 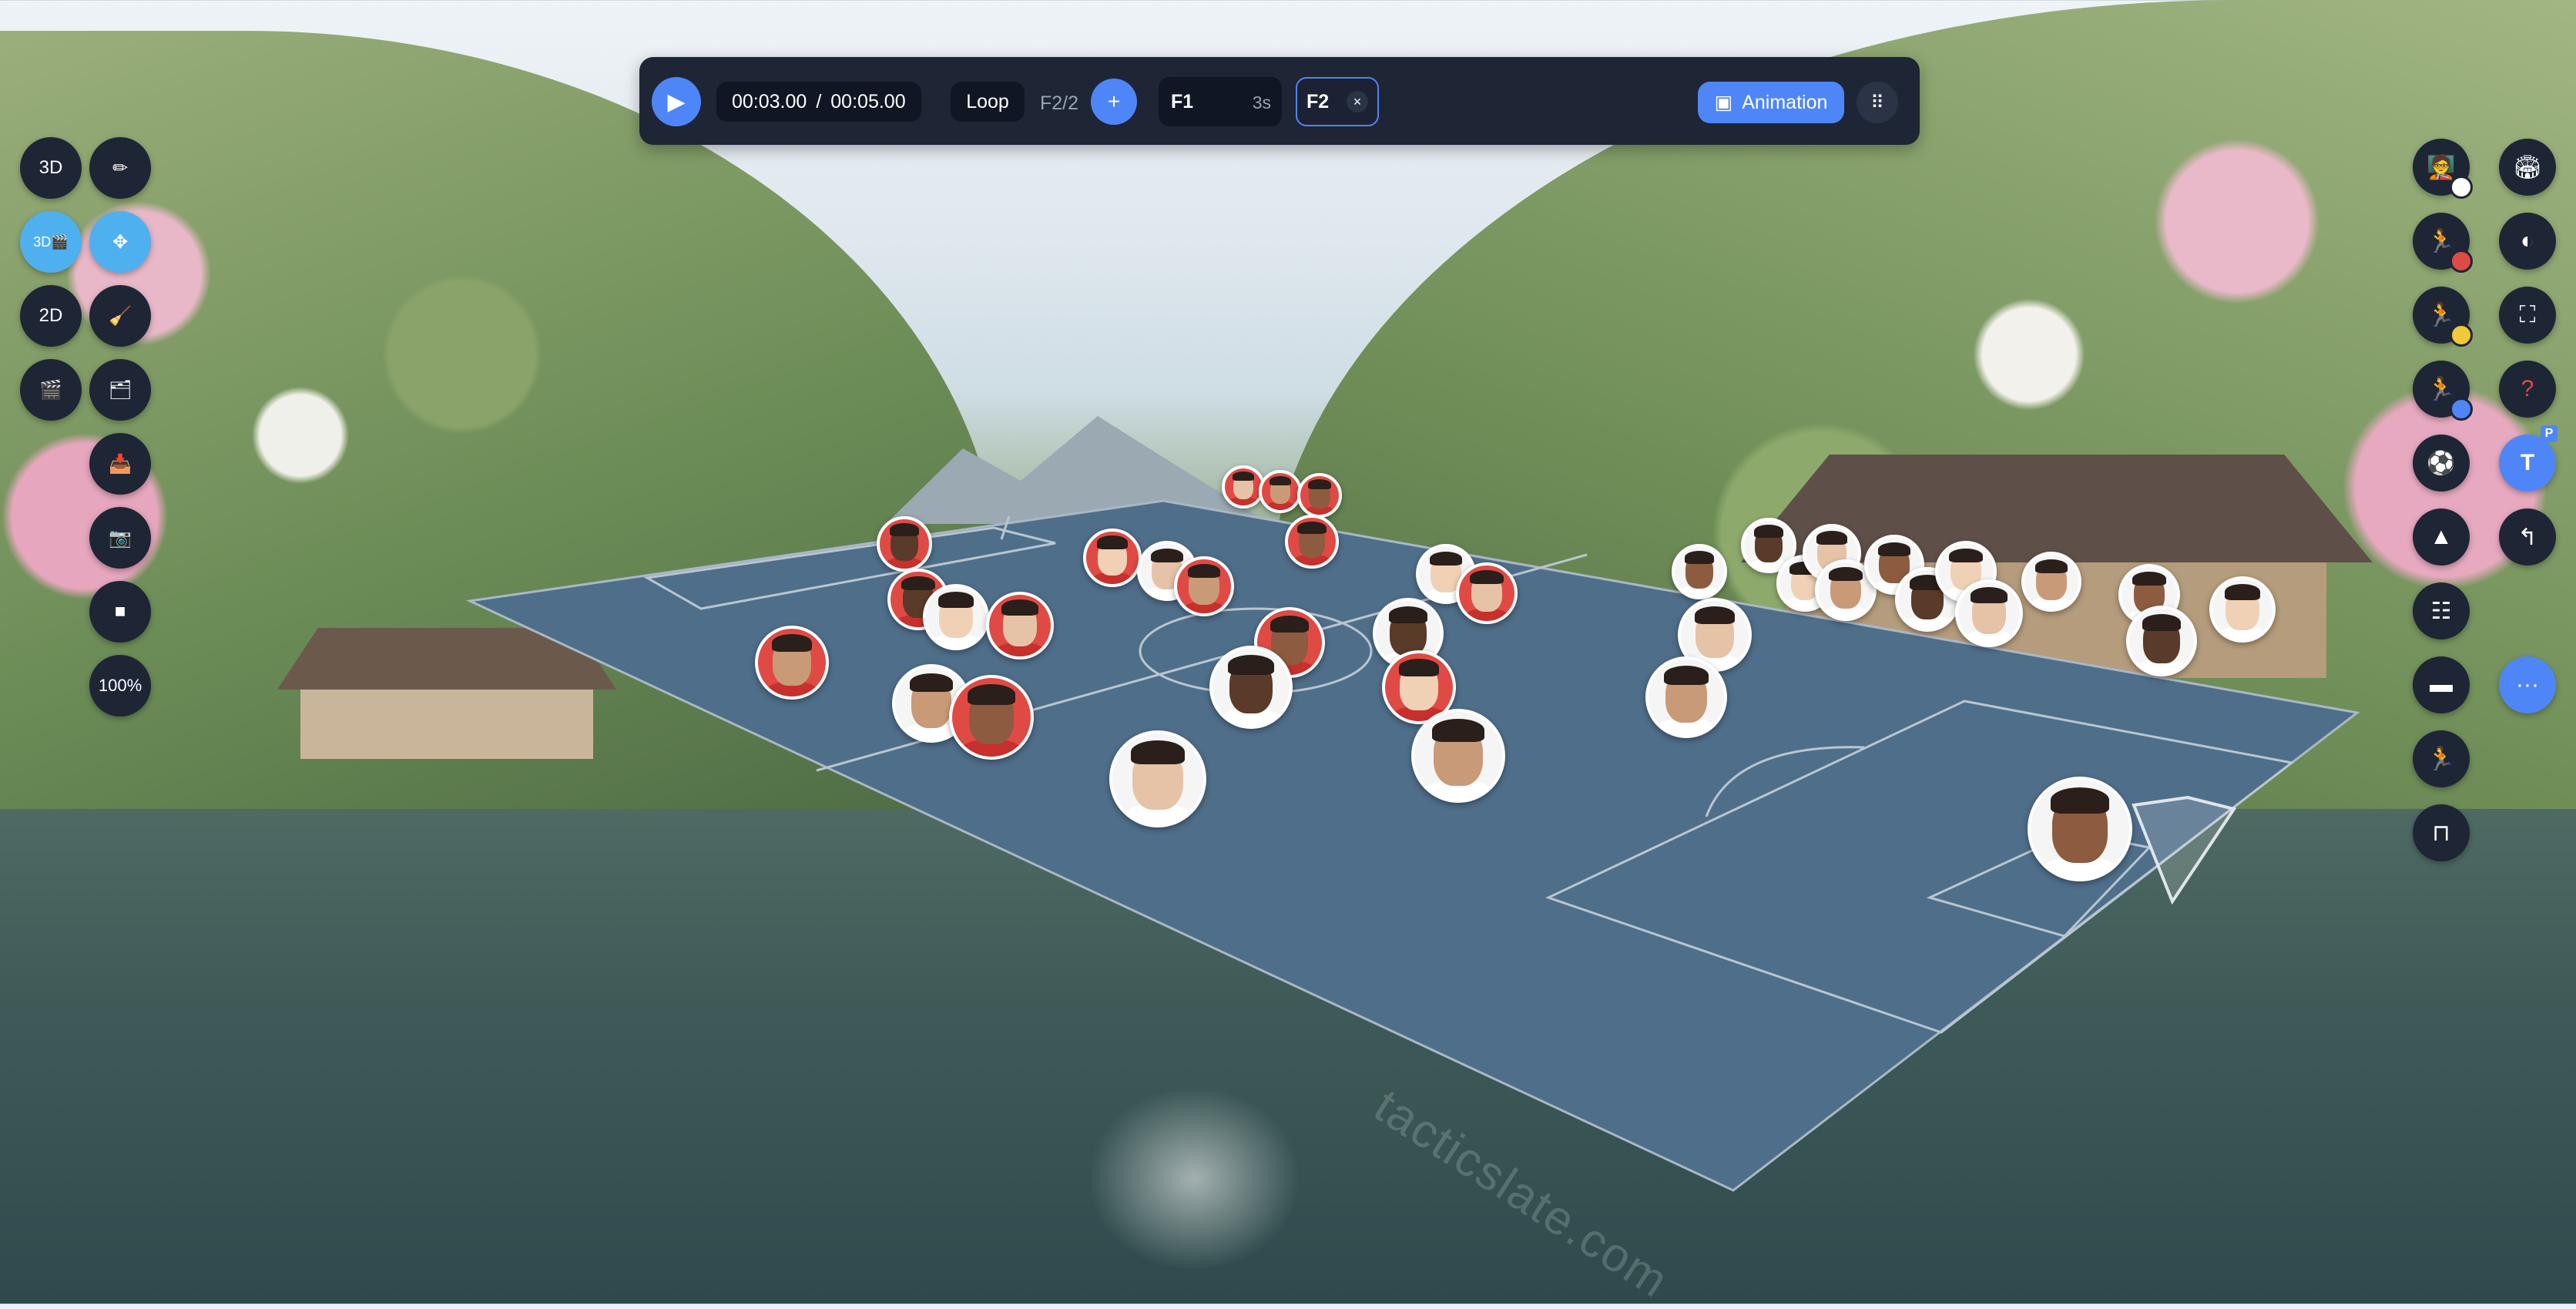 What do you see at coordinates (2441, 758) in the screenshot?
I see `runner-icon: 🏃` at bounding box center [2441, 758].